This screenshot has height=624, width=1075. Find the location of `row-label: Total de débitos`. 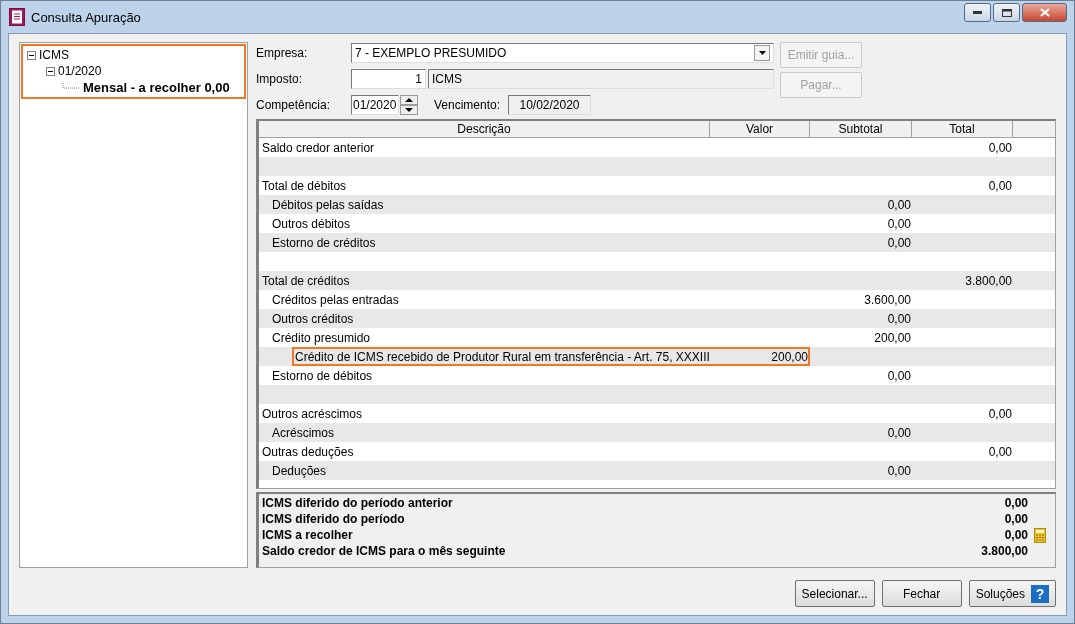

row-label: Total de débitos is located at coordinates (304, 185).